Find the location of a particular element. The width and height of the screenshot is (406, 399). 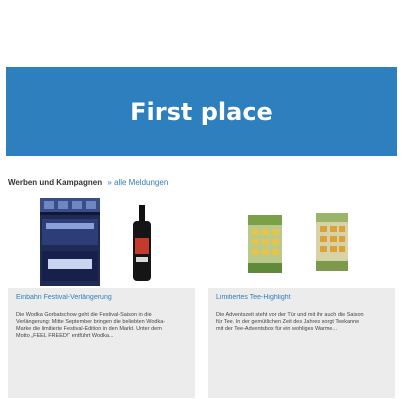

all-news-link: » alle Meldungen is located at coordinates (137, 182).